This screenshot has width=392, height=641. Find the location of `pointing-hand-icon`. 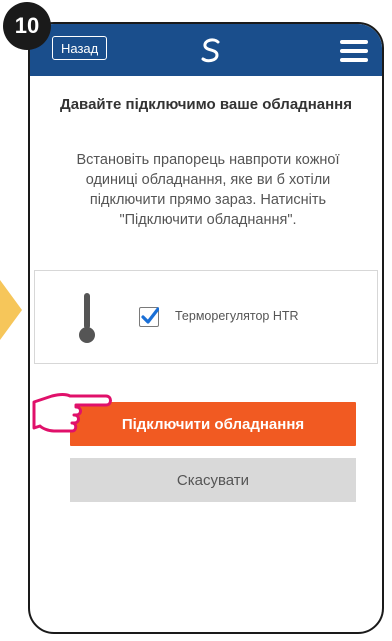

pointing-hand-icon is located at coordinates (72, 413).